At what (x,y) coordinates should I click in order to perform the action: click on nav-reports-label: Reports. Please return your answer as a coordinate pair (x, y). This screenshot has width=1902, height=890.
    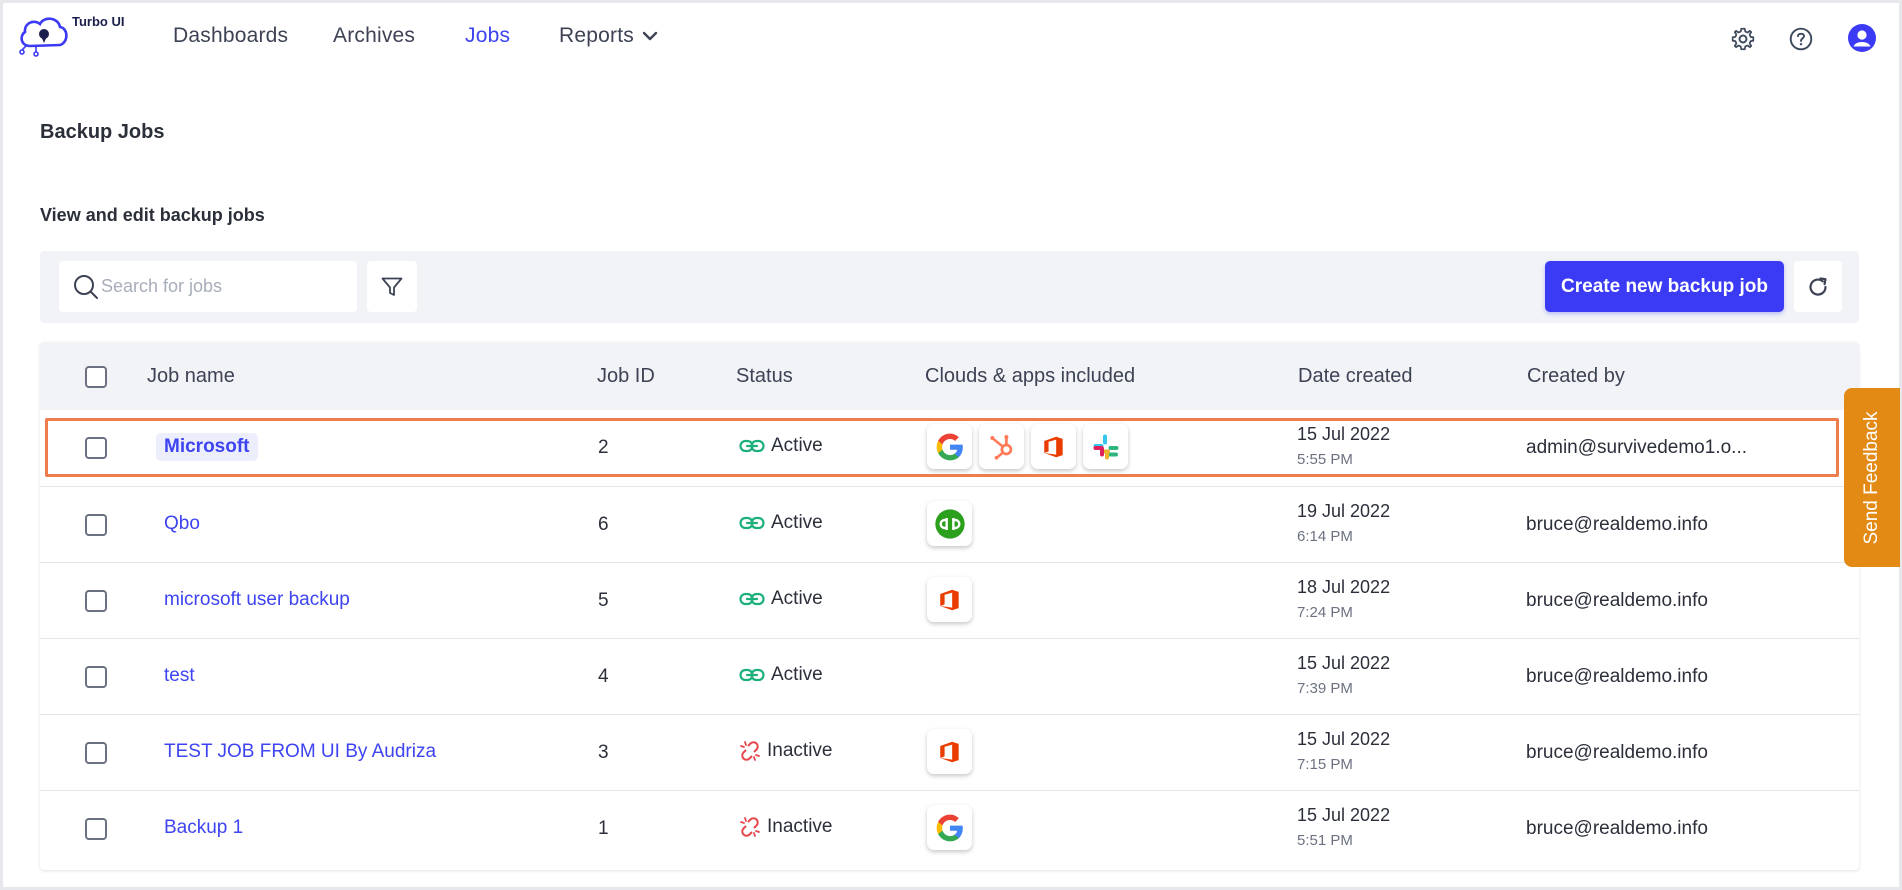
    Looking at the image, I should click on (596, 35).